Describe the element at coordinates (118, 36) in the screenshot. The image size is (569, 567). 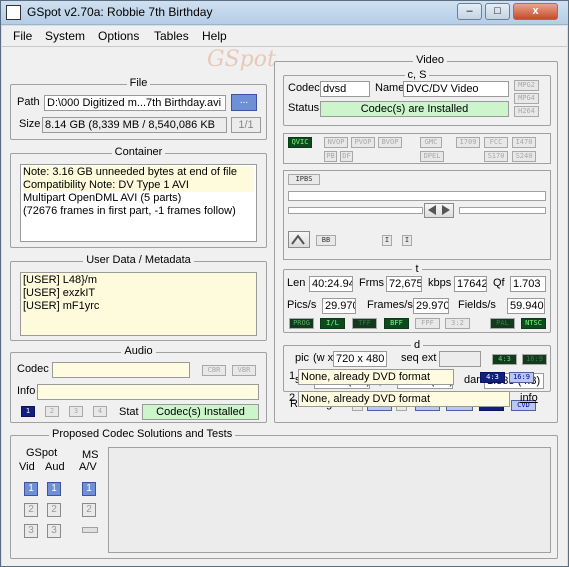
I see `menu-options: Options` at that location.